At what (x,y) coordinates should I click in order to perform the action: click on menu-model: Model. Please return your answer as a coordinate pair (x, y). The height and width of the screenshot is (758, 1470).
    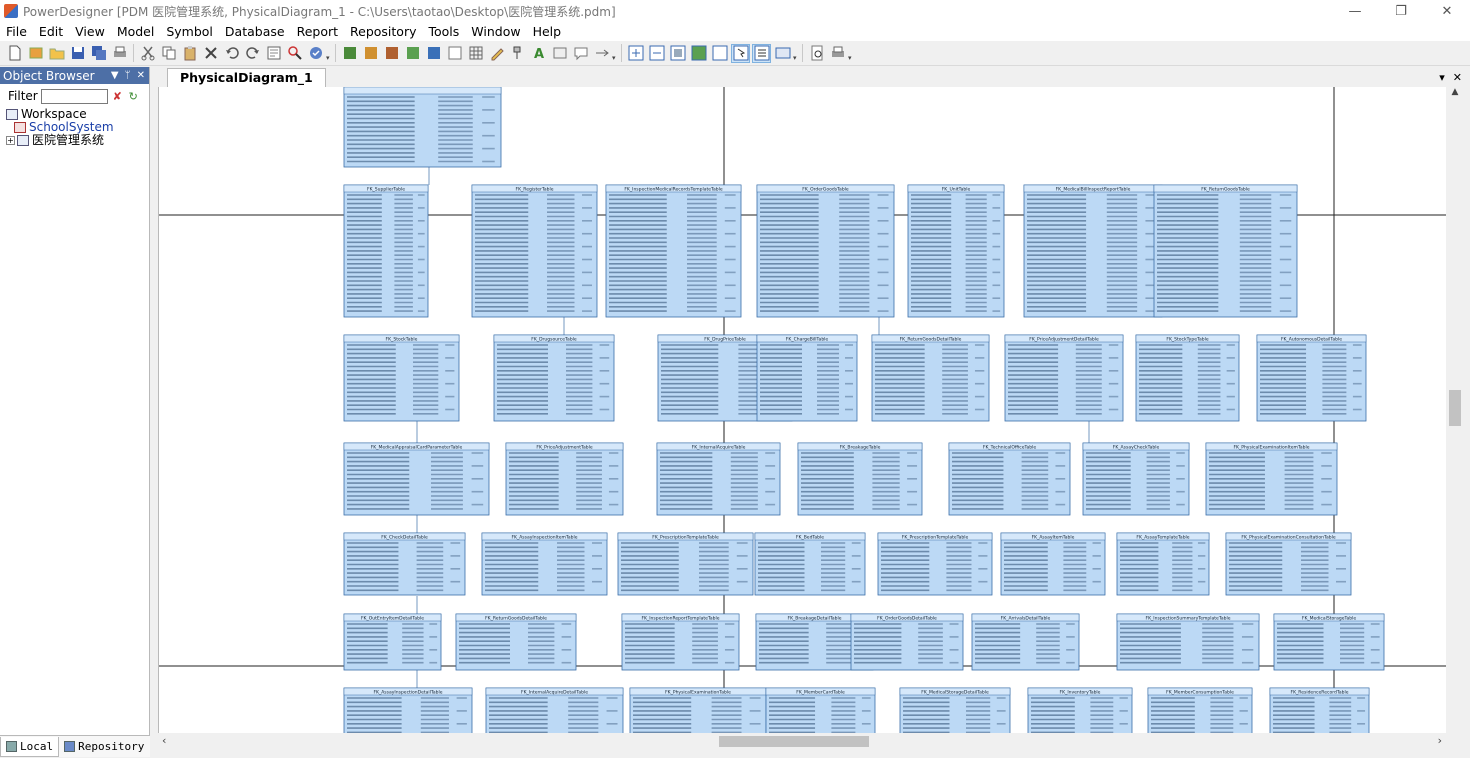
    Looking at the image, I should click on (136, 31).